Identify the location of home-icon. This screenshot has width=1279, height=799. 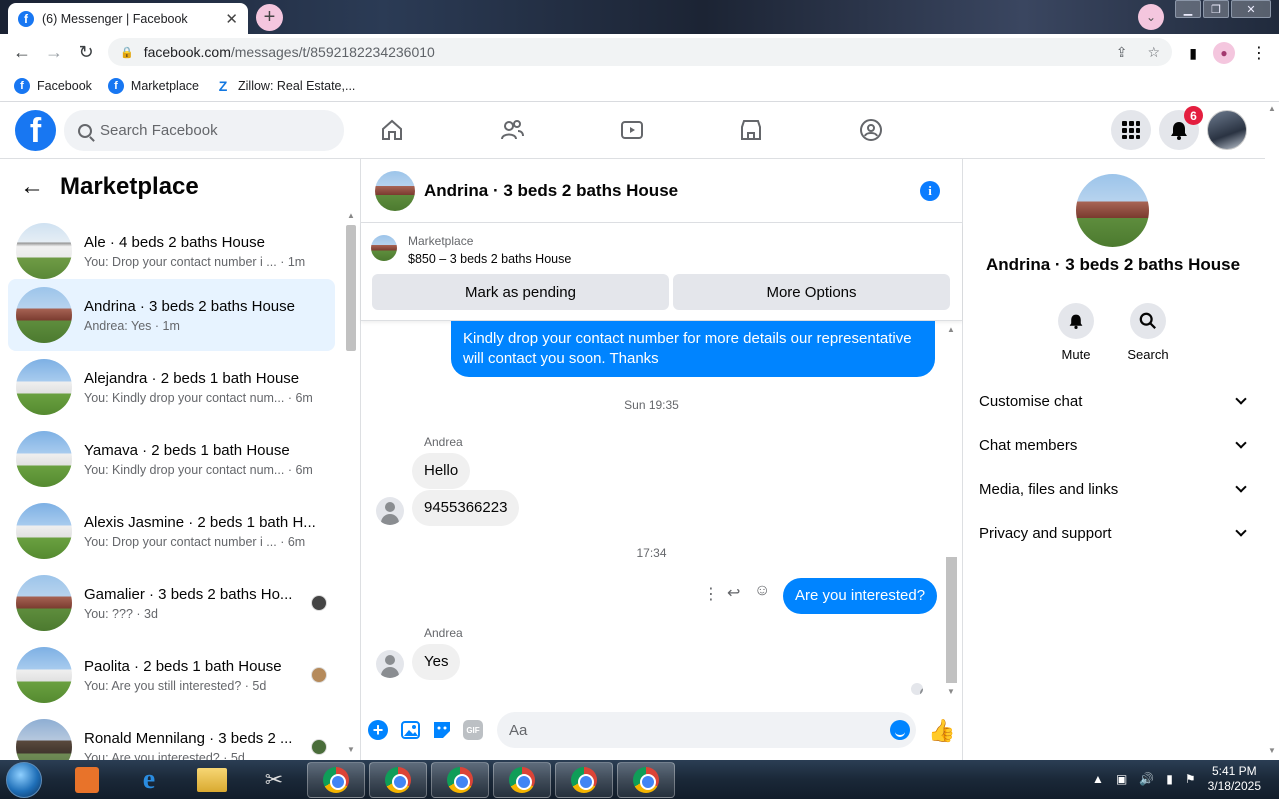
(392, 130).